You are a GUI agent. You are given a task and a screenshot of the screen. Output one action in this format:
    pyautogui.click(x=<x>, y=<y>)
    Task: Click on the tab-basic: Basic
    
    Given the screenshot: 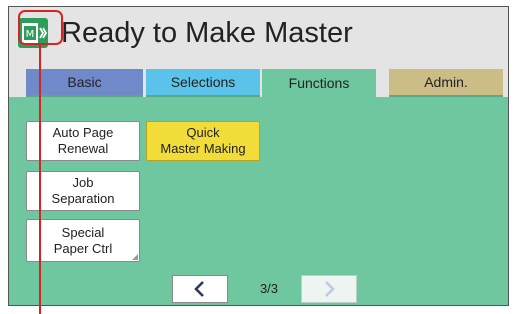 What is the action you would take?
    pyautogui.click(x=84, y=83)
    